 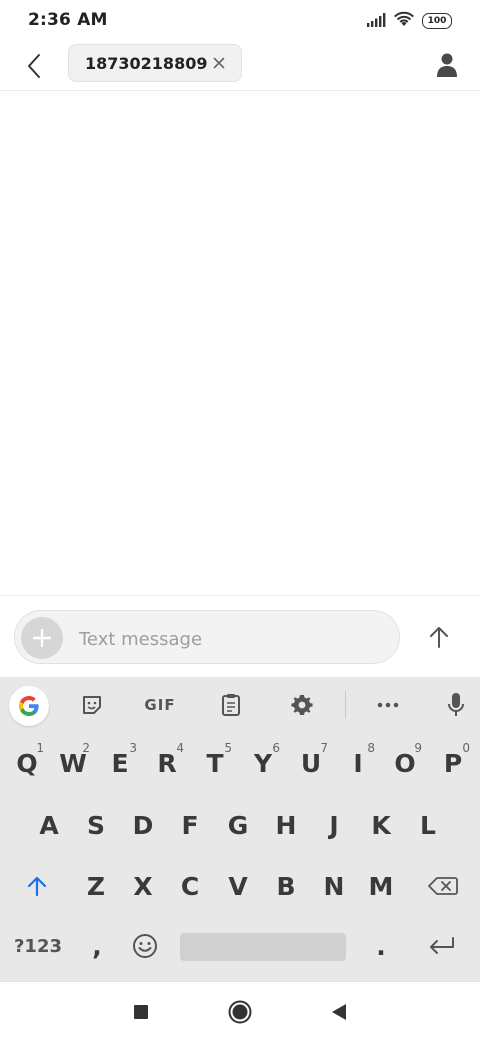 I want to click on key-x: X, so click(x=143, y=886).